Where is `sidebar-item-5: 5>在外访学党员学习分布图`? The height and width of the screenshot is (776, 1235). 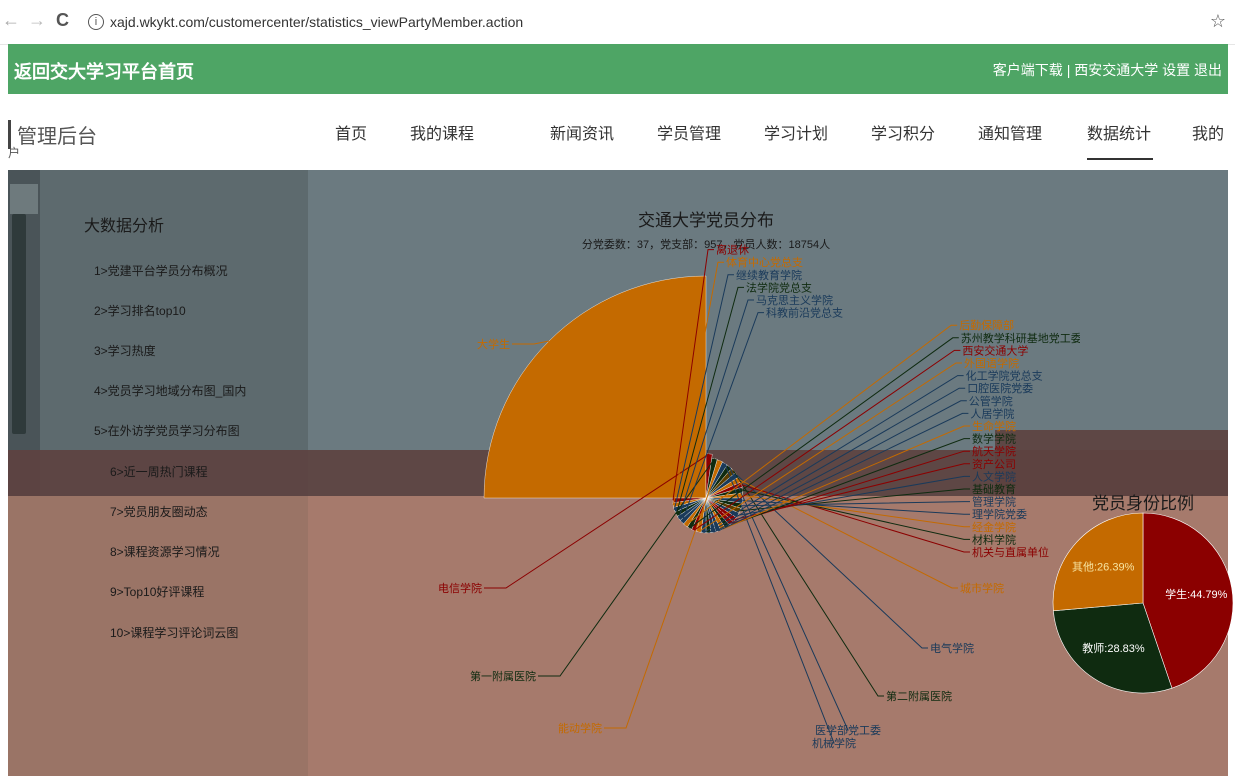 sidebar-item-5: 5>在外访学党员学习分布图 is located at coordinates (167, 430).